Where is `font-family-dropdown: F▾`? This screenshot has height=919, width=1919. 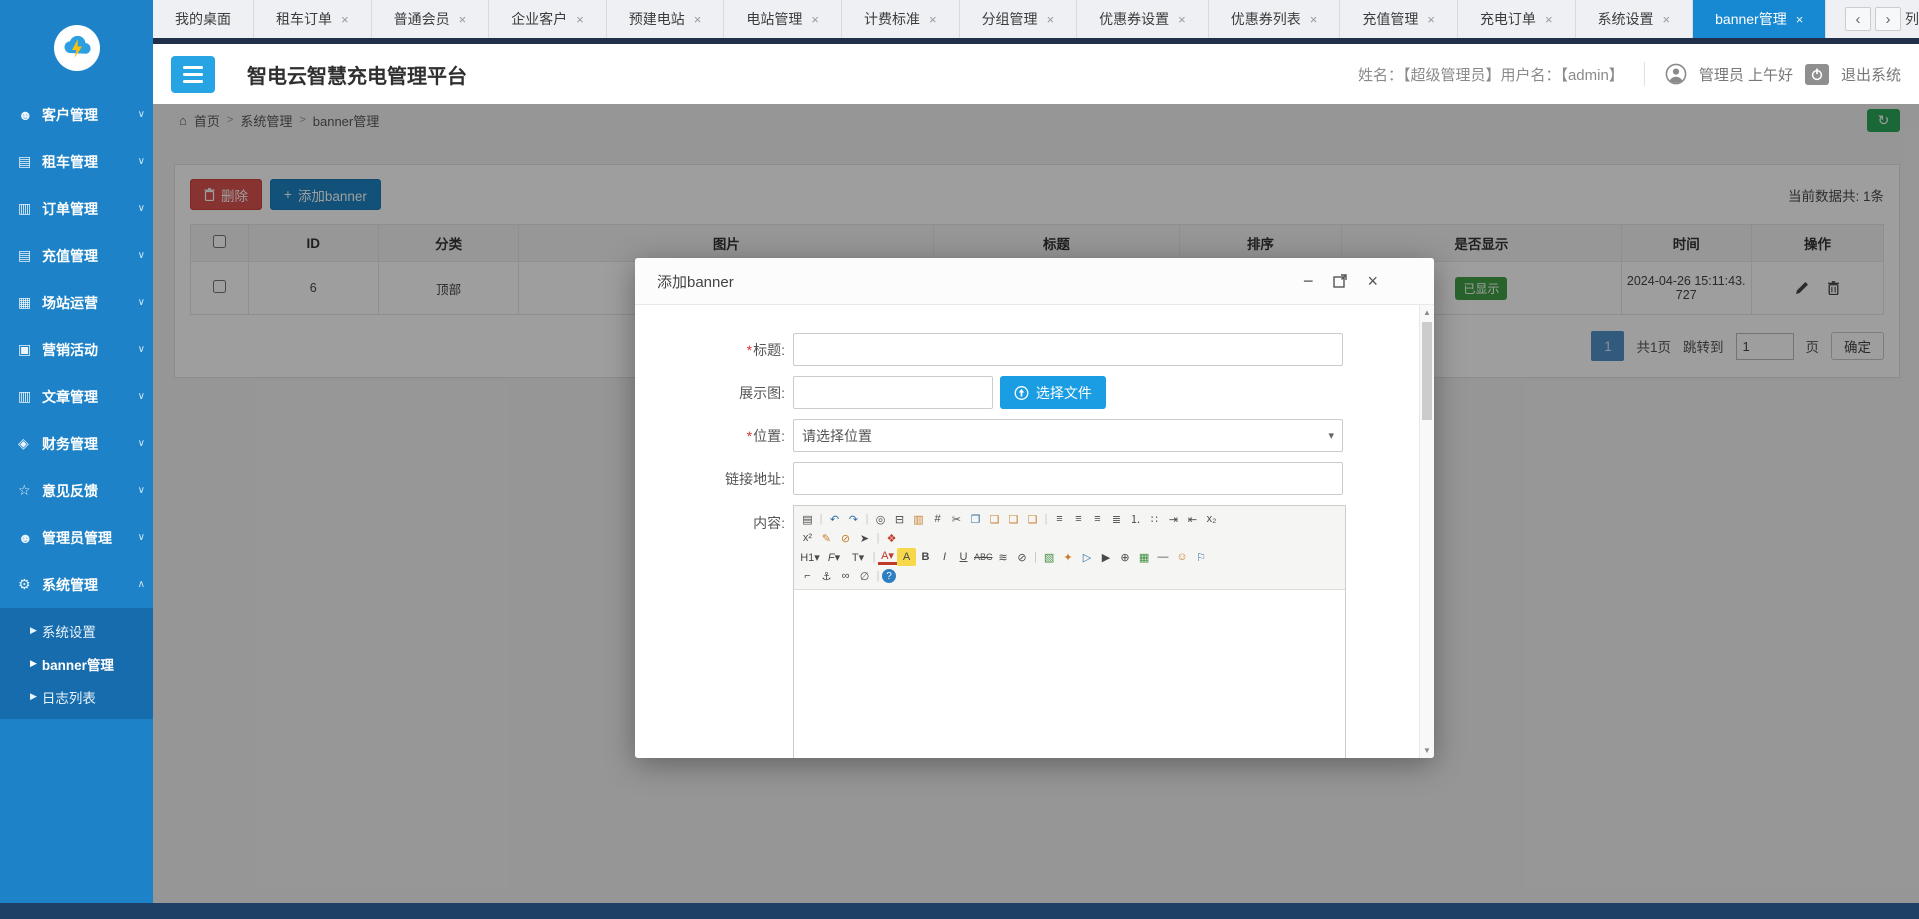 font-family-dropdown: F▾ is located at coordinates (834, 557).